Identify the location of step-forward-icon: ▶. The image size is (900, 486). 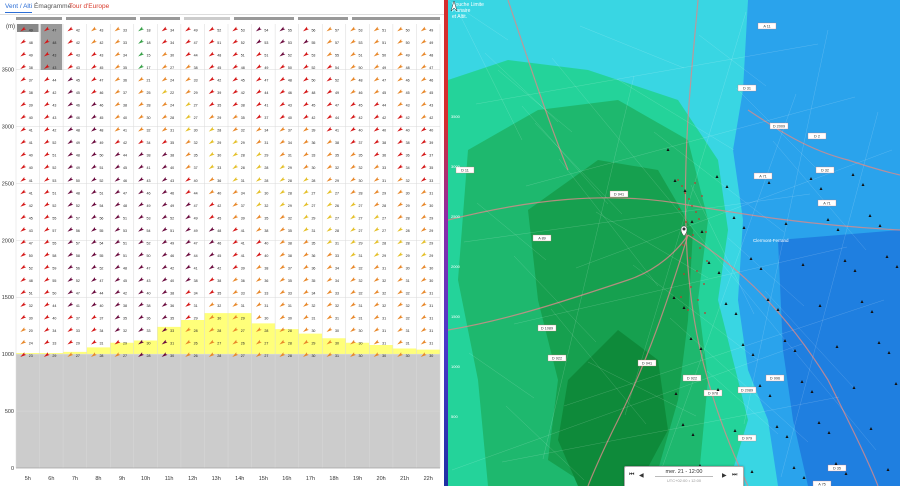
(724, 475).